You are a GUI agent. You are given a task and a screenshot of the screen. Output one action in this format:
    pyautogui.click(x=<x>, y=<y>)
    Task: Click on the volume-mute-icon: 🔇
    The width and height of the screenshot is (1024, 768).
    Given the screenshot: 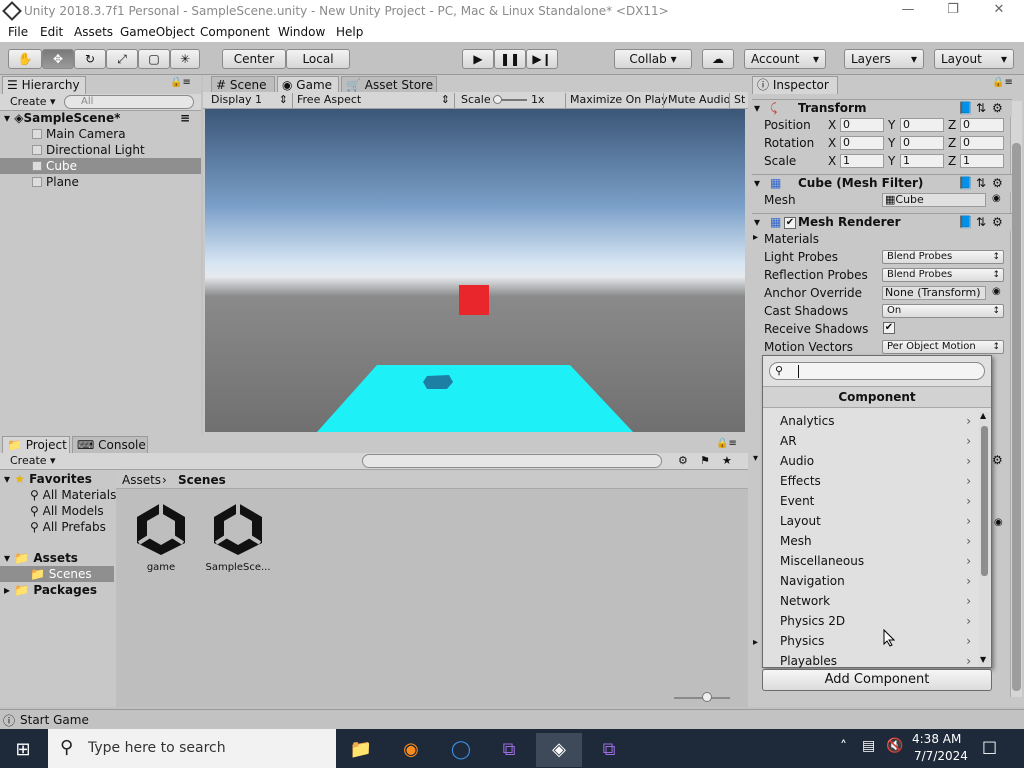 What is the action you would take?
    pyautogui.click(x=894, y=746)
    